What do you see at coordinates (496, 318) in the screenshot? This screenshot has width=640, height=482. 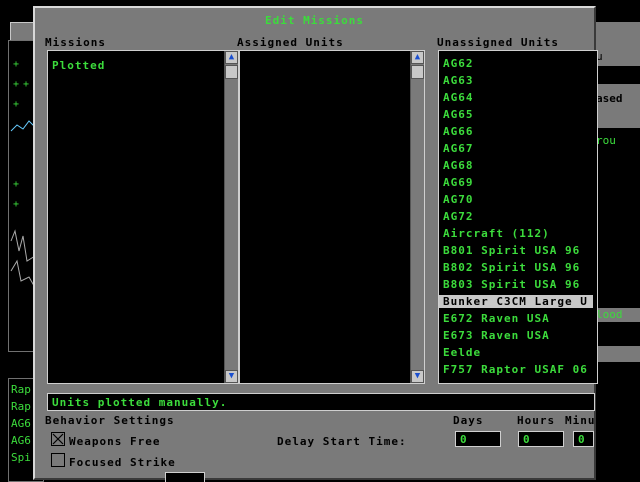 I see `unassigned-item: E672 Raven USA` at bounding box center [496, 318].